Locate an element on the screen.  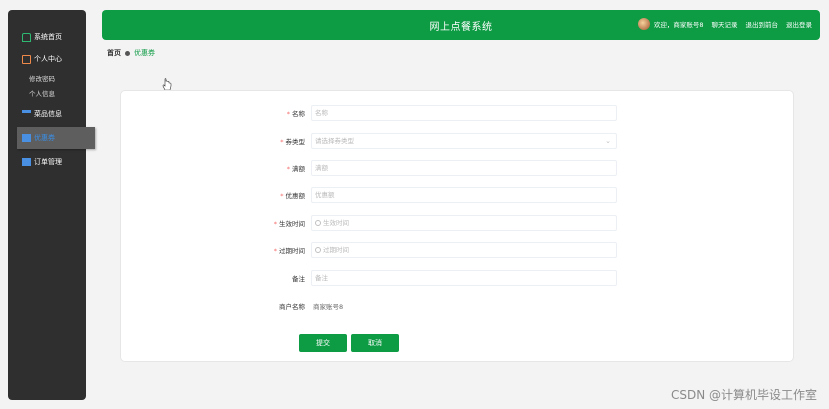
coupon-type-select: 请选择券类型 ⌄ is located at coordinates (464, 141).